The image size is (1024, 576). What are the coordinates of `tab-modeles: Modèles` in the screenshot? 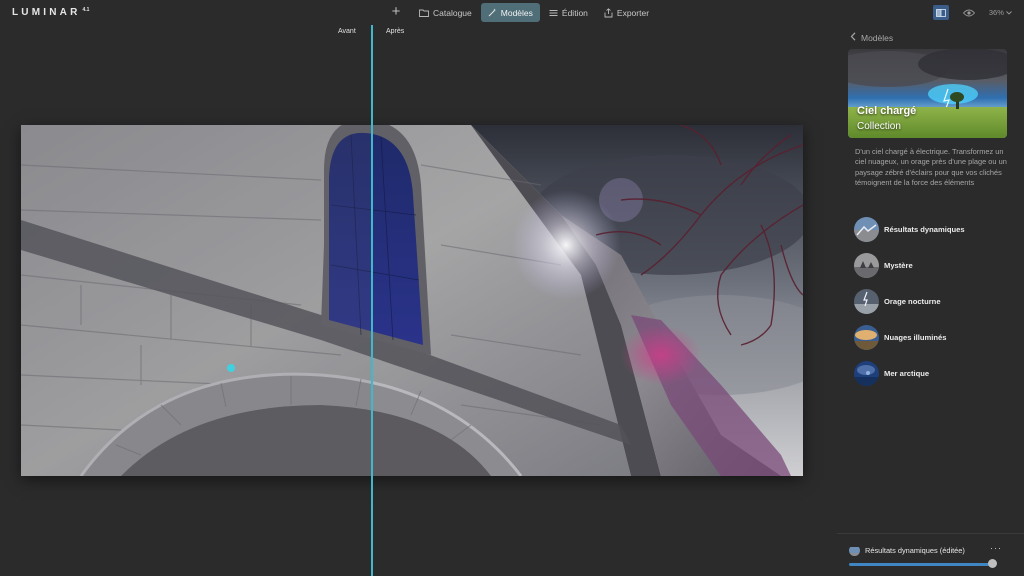 It's located at (510, 12).